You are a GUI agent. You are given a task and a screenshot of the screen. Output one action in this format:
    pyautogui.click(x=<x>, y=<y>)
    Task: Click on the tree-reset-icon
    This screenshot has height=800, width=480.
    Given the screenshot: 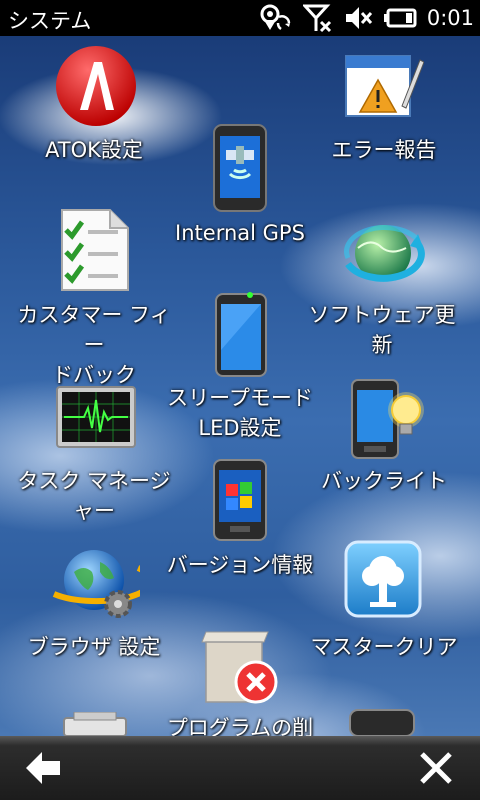 What is the action you would take?
    pyautogui.click(x=383, y=579)
    